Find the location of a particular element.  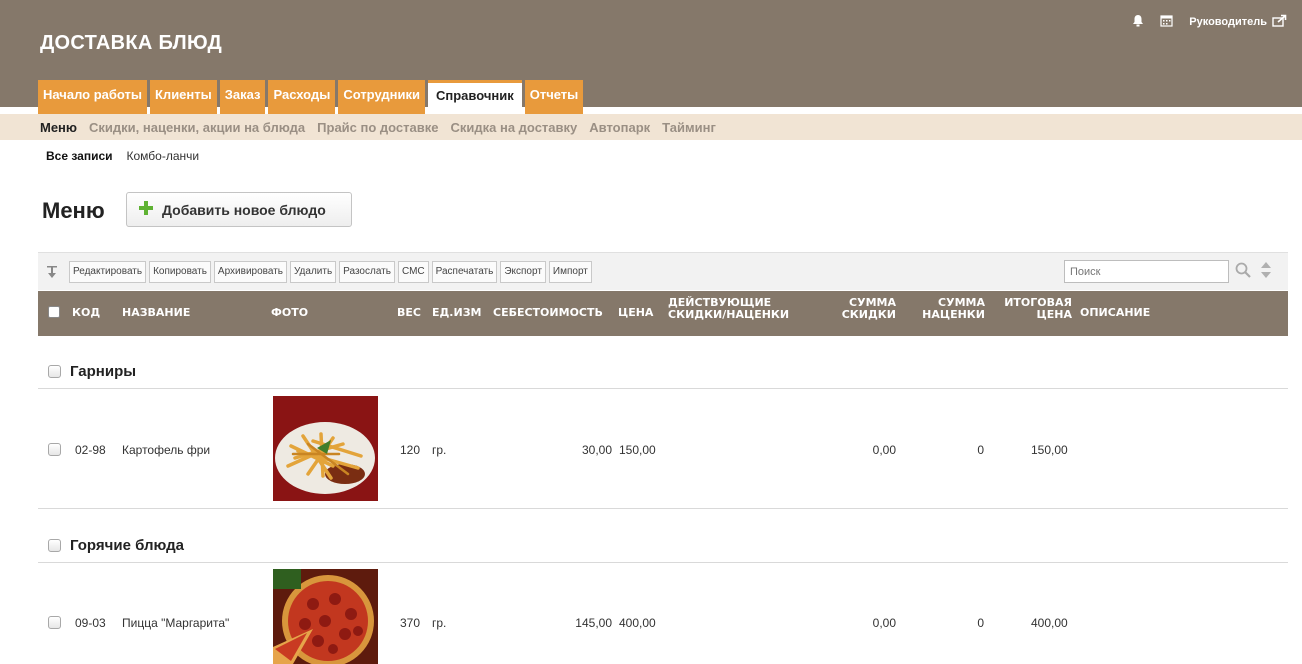

archive-button: Архивировать is located at coordinates (250, 272).